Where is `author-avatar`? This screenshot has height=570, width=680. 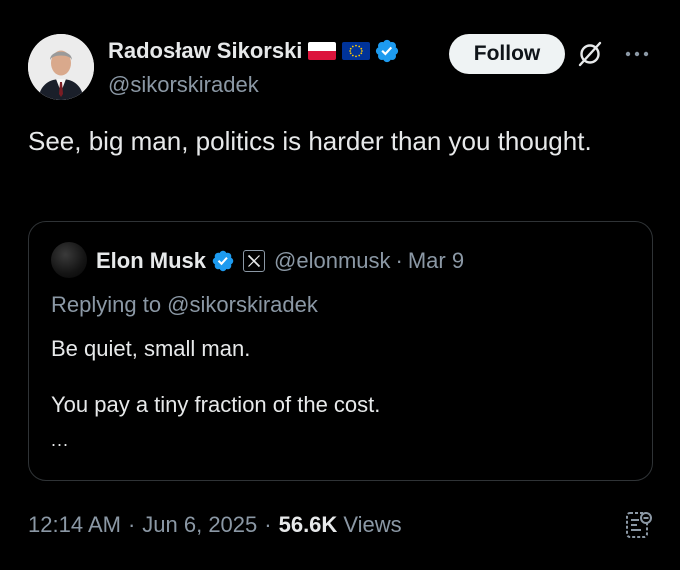
author-avatar is located at coordinates (61, 67).